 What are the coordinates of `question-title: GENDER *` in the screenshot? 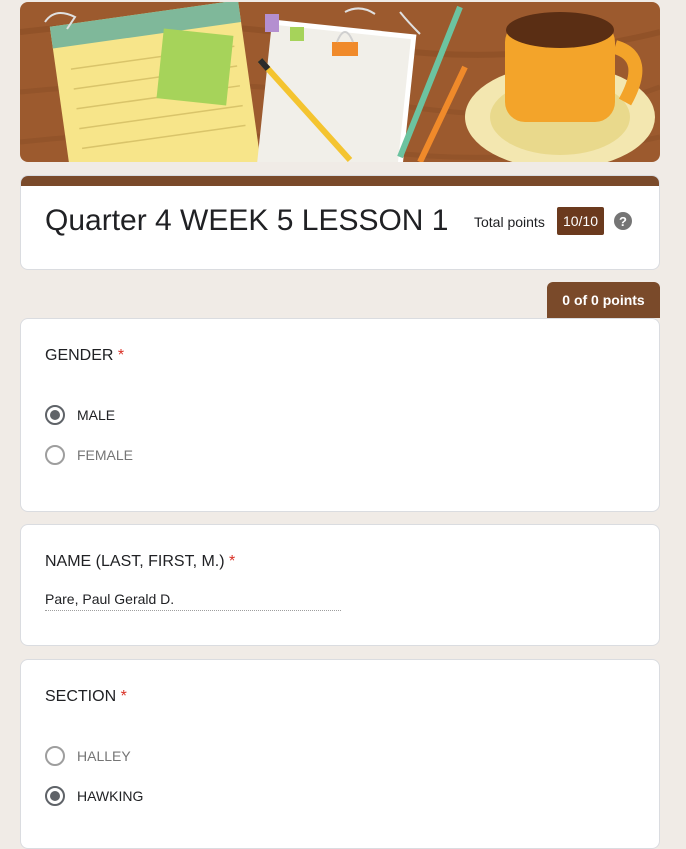 It's located at (84, 356).